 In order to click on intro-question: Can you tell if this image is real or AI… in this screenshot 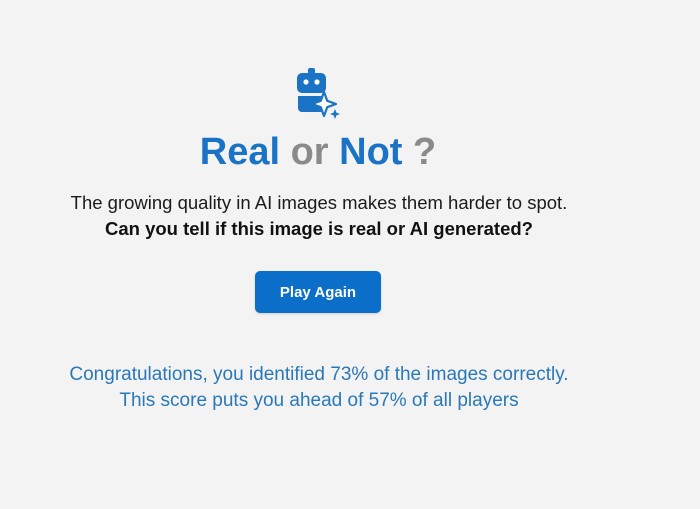, I will do `click(318, 228)`.